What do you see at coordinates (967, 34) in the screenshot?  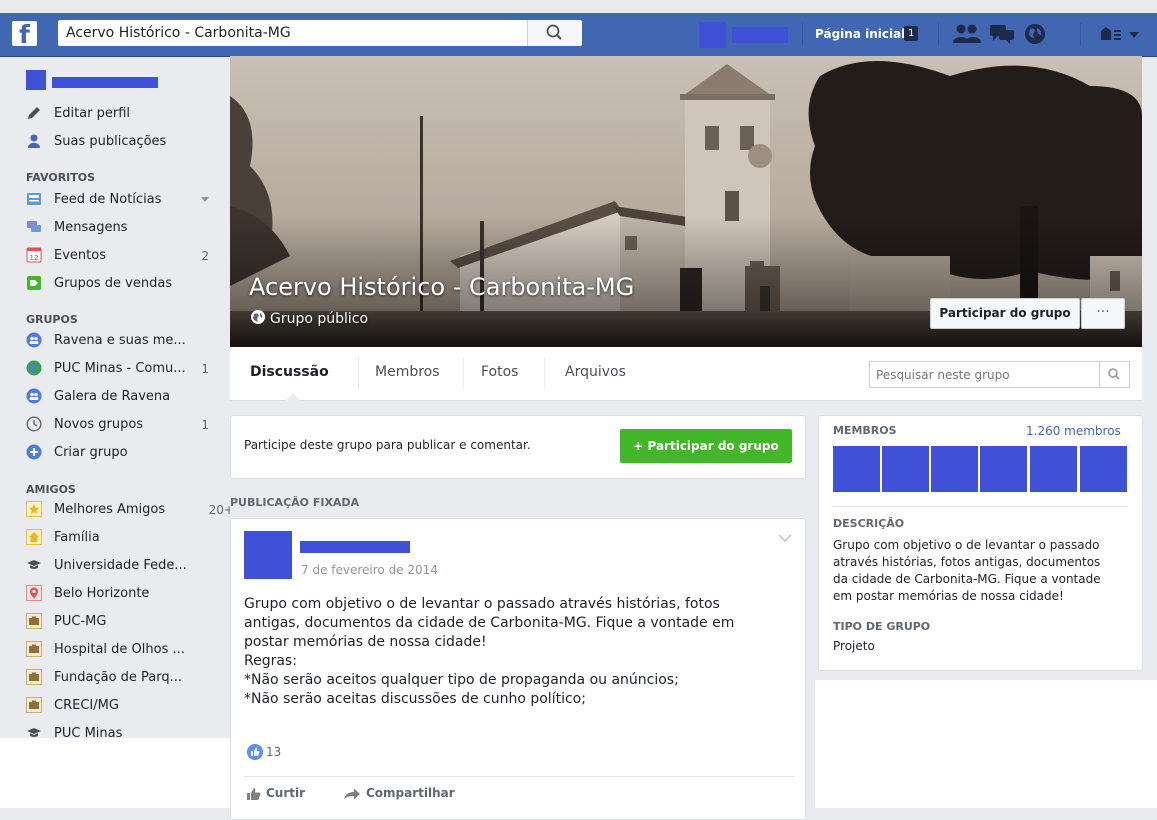 I see `friend-requests-icon` at bounding box center [967, 34].